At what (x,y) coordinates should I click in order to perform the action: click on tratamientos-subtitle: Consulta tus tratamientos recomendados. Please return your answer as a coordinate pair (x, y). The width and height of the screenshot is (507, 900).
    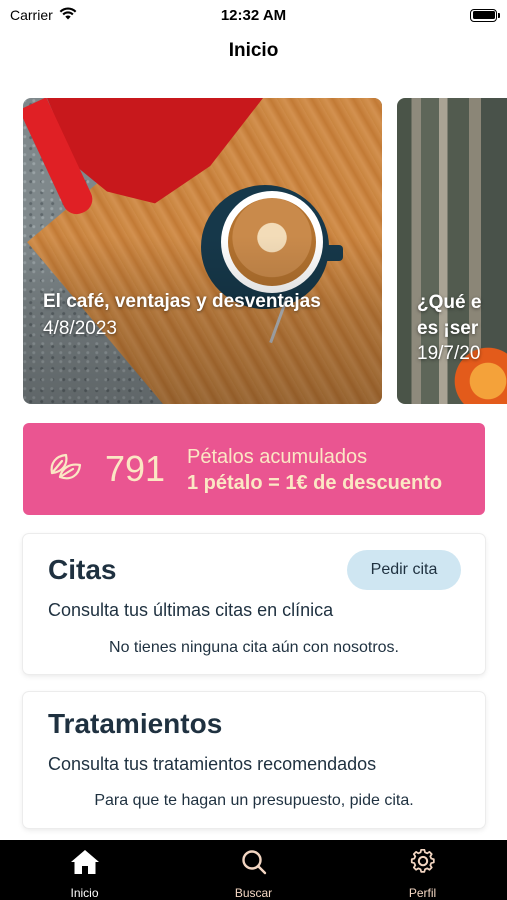
    Looking at the image, I should click on (212, 764).